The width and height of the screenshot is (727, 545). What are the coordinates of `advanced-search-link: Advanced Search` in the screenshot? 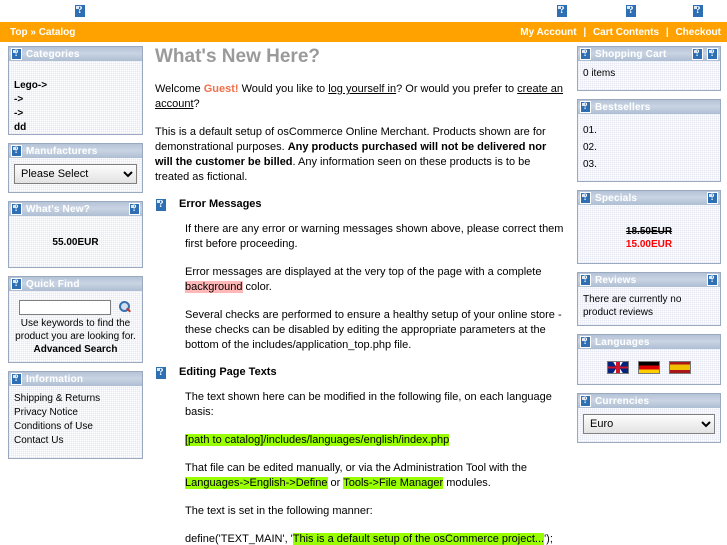 It's located at (75, 349).